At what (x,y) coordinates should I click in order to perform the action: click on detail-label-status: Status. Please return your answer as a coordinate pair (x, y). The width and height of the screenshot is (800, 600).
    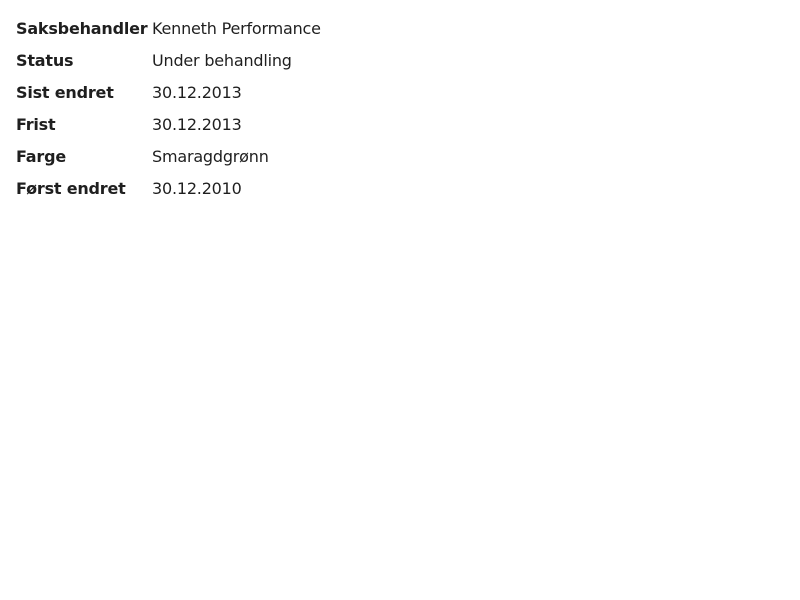
    Looking at the image, I should click on (45, 60).